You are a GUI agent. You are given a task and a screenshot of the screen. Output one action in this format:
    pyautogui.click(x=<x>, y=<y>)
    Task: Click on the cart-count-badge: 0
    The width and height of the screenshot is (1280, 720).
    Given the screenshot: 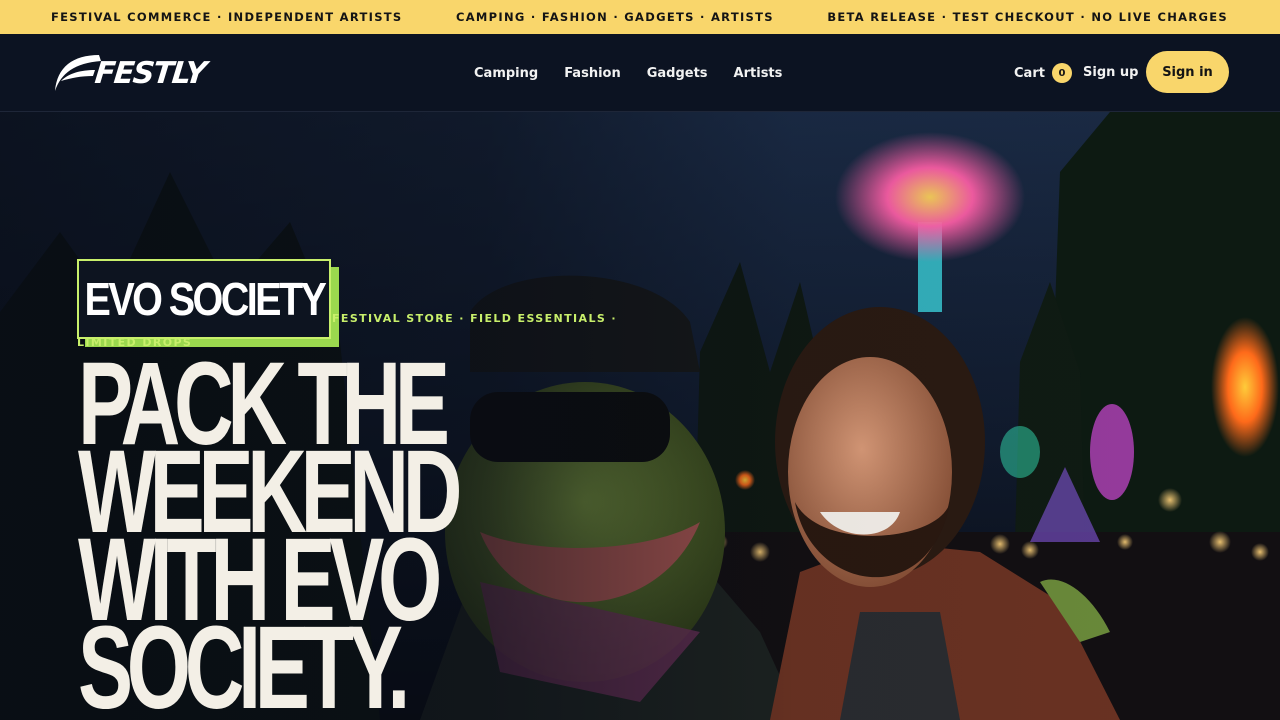 What is the action you would take?
    pyautogui.click(x=1061, y=73)
    